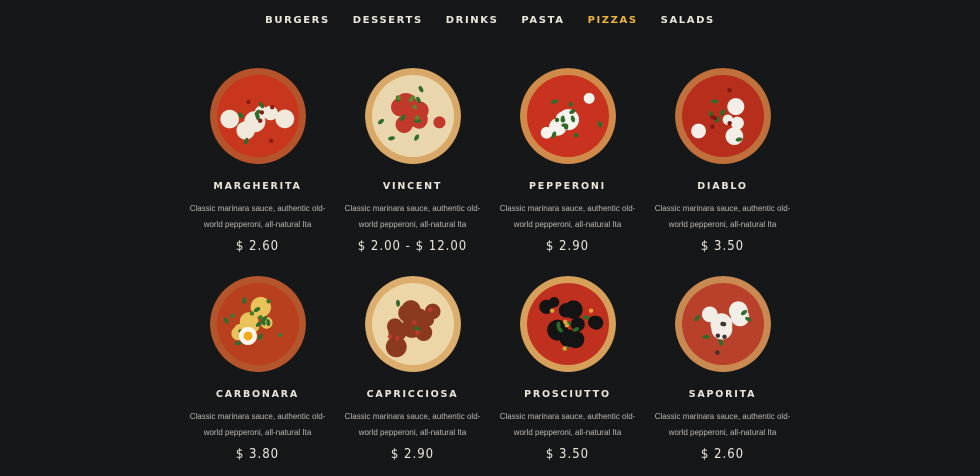 The image size is (980, 476). Describe the element at coordinates (567, 186) in the screenshot. I see `menu-item-name: PEPPERONI` at that location.